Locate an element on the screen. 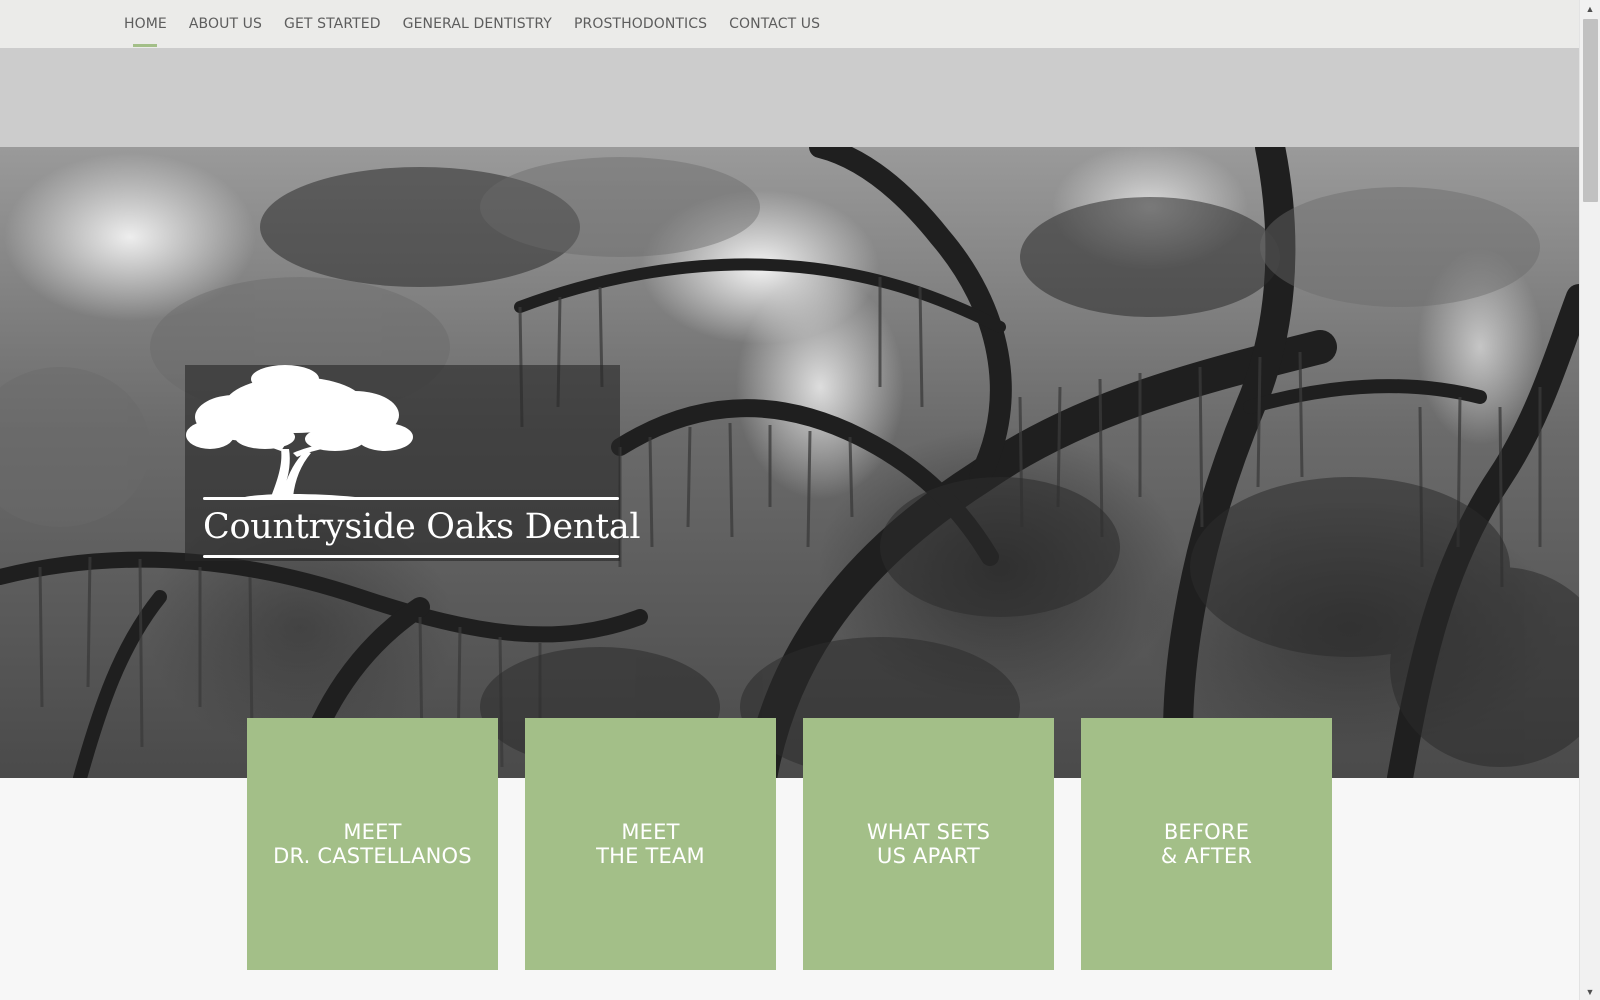 Image resolution: width=1600 pixels, height=1000 pixels. tile-what-sets-us-apart: WHAT SETS US APART is located at coordinates (928, 844).